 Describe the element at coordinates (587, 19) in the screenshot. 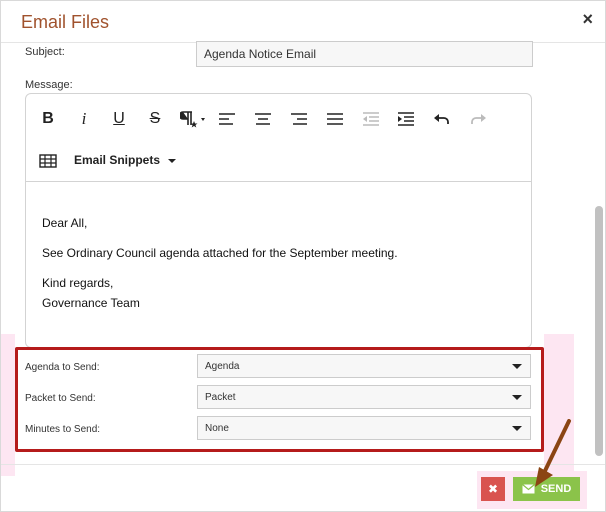

I see `close-icon: ×` at that location.